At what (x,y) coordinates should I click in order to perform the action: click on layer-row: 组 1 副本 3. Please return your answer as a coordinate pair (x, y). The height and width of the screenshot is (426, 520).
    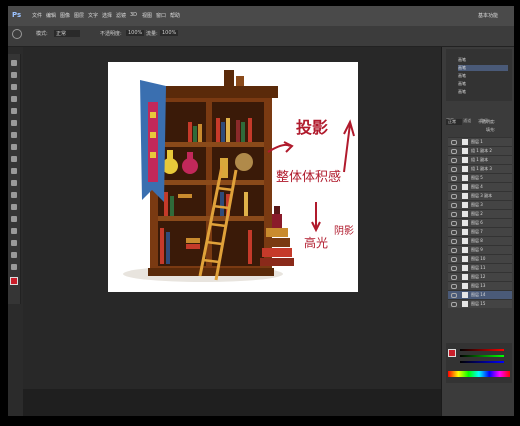
    Looking at the image, I should click on (480, 168).